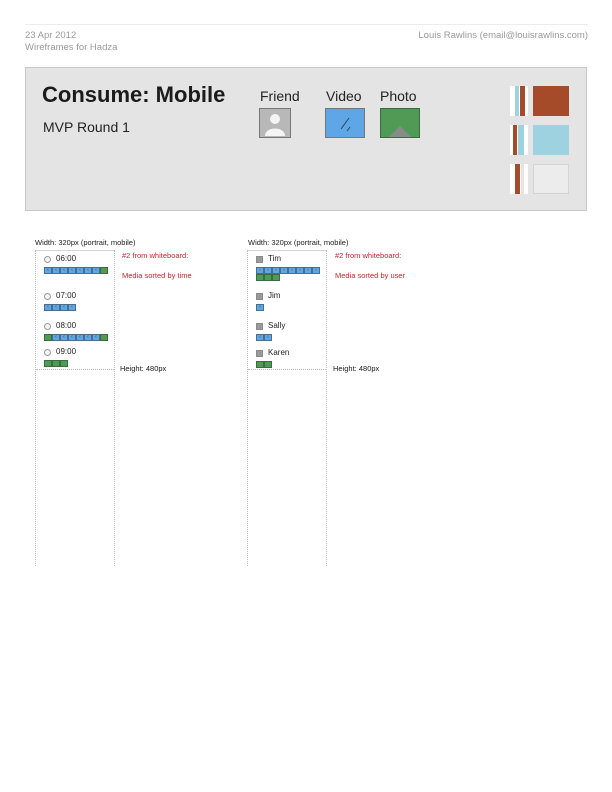 This screenshot has height=792, width=612. What do you see at coordinates (370, 275) in the screenshot?
I see `screen2-note-body: Media sorted by user` at bounding box center [370, 275].